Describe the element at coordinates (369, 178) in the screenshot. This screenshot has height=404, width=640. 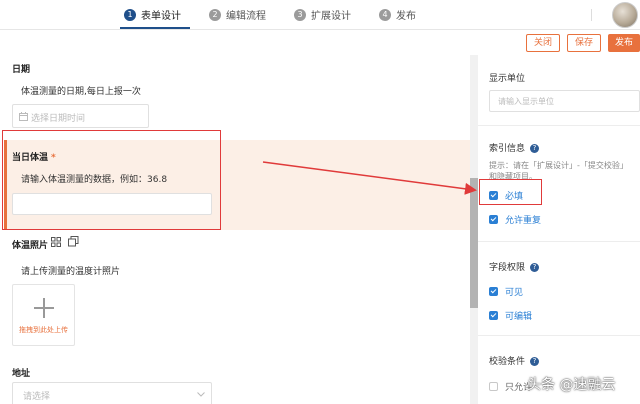
I see `annotation-arrow` at that location.